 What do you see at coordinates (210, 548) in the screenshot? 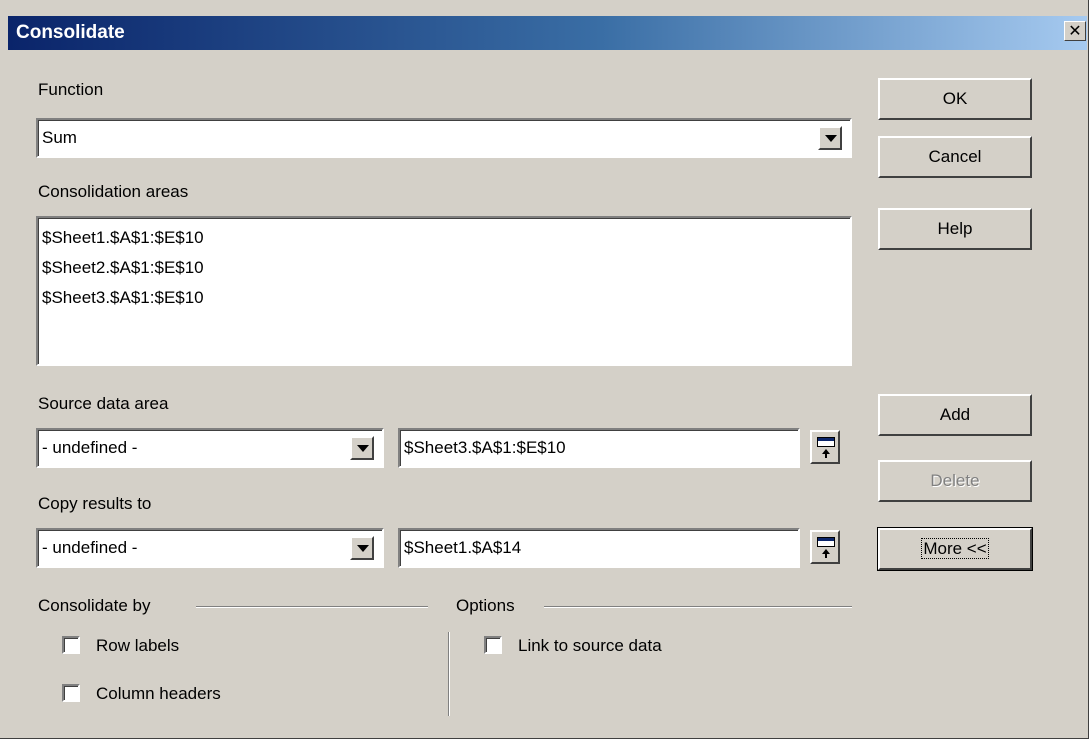
I see `copy-results-select: - undefined -` at bounding box center [210, 548].